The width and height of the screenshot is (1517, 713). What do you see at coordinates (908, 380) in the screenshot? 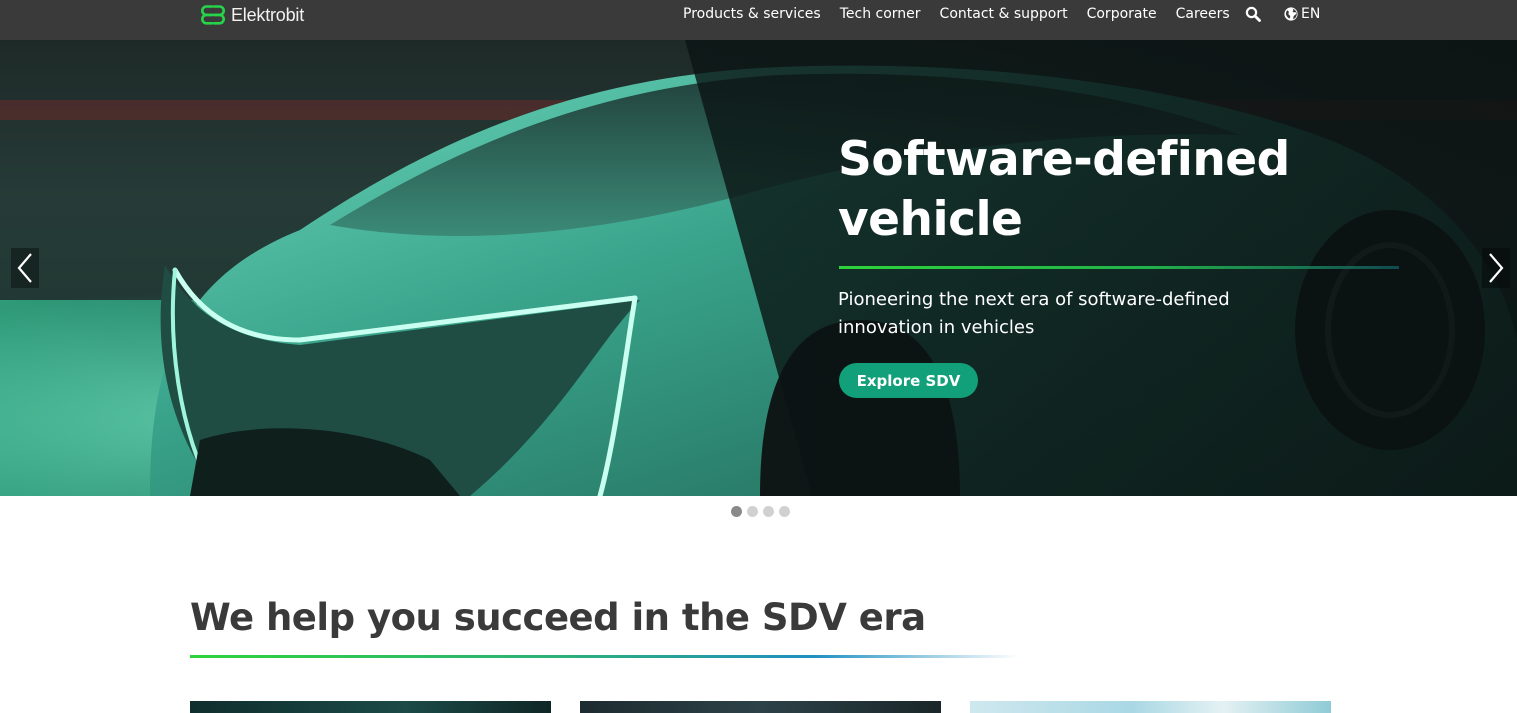
I see `explore-sdv-button: Explore SDV` at bounding box center [908, 380].